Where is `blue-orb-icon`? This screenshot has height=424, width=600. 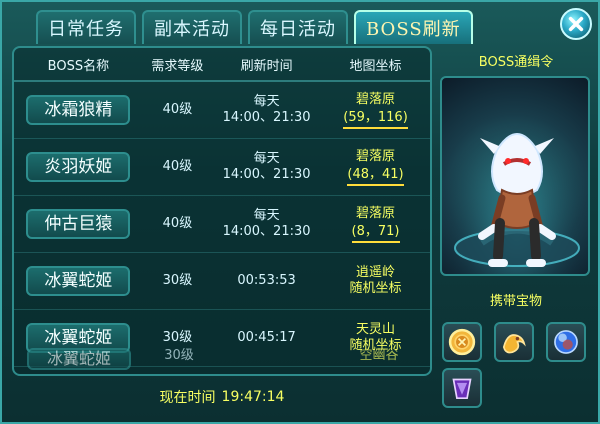
blue-orb-icon is located at coordinates (566, 342).